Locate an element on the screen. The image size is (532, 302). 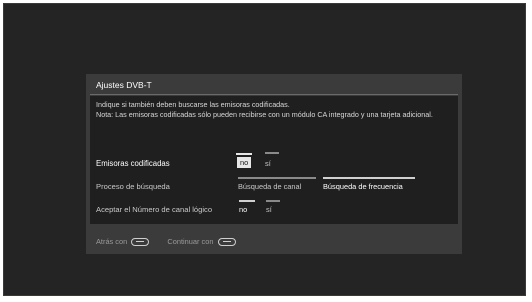
search-option-frequency: Búsqueda de frecuencia is located at coordinates (369, 184).